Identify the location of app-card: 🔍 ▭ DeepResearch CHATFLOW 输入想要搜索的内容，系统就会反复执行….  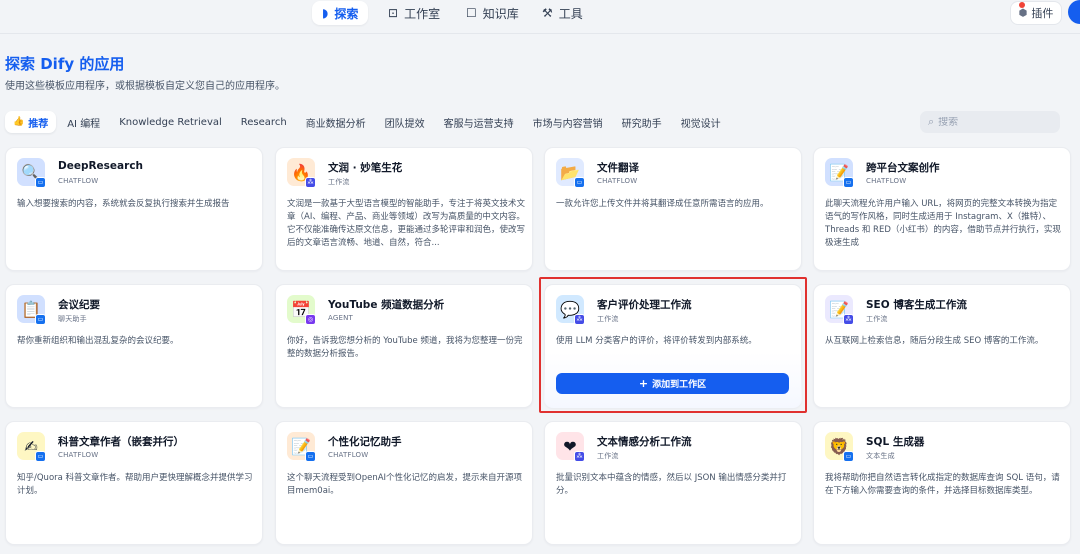
(134, 209).